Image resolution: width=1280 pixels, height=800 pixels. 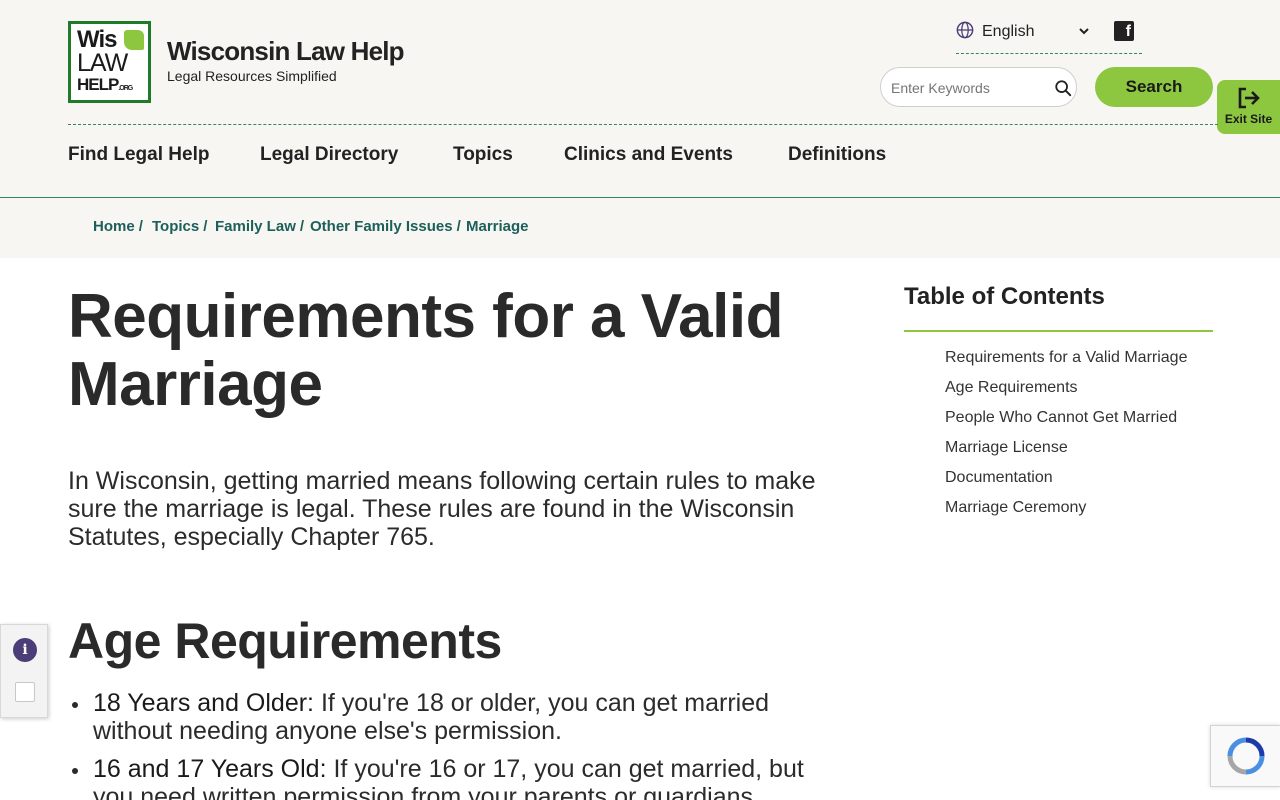 I want to click on breadcrumb-topics: Topics /, so click(x=179, y=226).